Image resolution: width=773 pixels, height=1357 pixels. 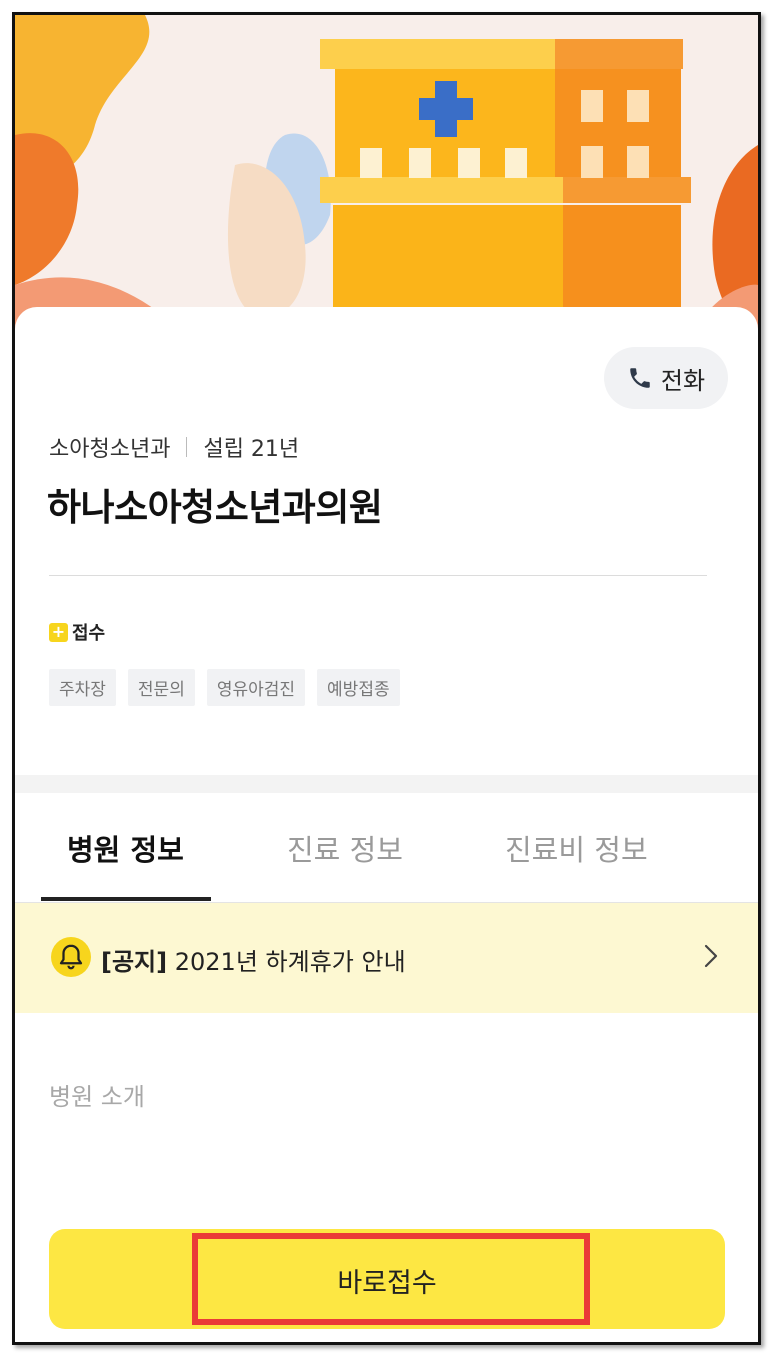 I want to click on established-label: 설립 21년, so click(x=251, y=449).